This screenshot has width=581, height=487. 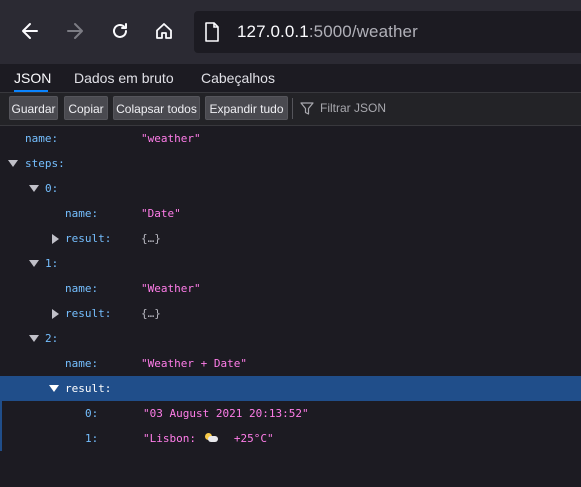 What do you see at coordinates (226, 413) in the screenshot?
I see `value-date-string: "03 August 2021 20:13:52"` at bounding box center [226, 413].